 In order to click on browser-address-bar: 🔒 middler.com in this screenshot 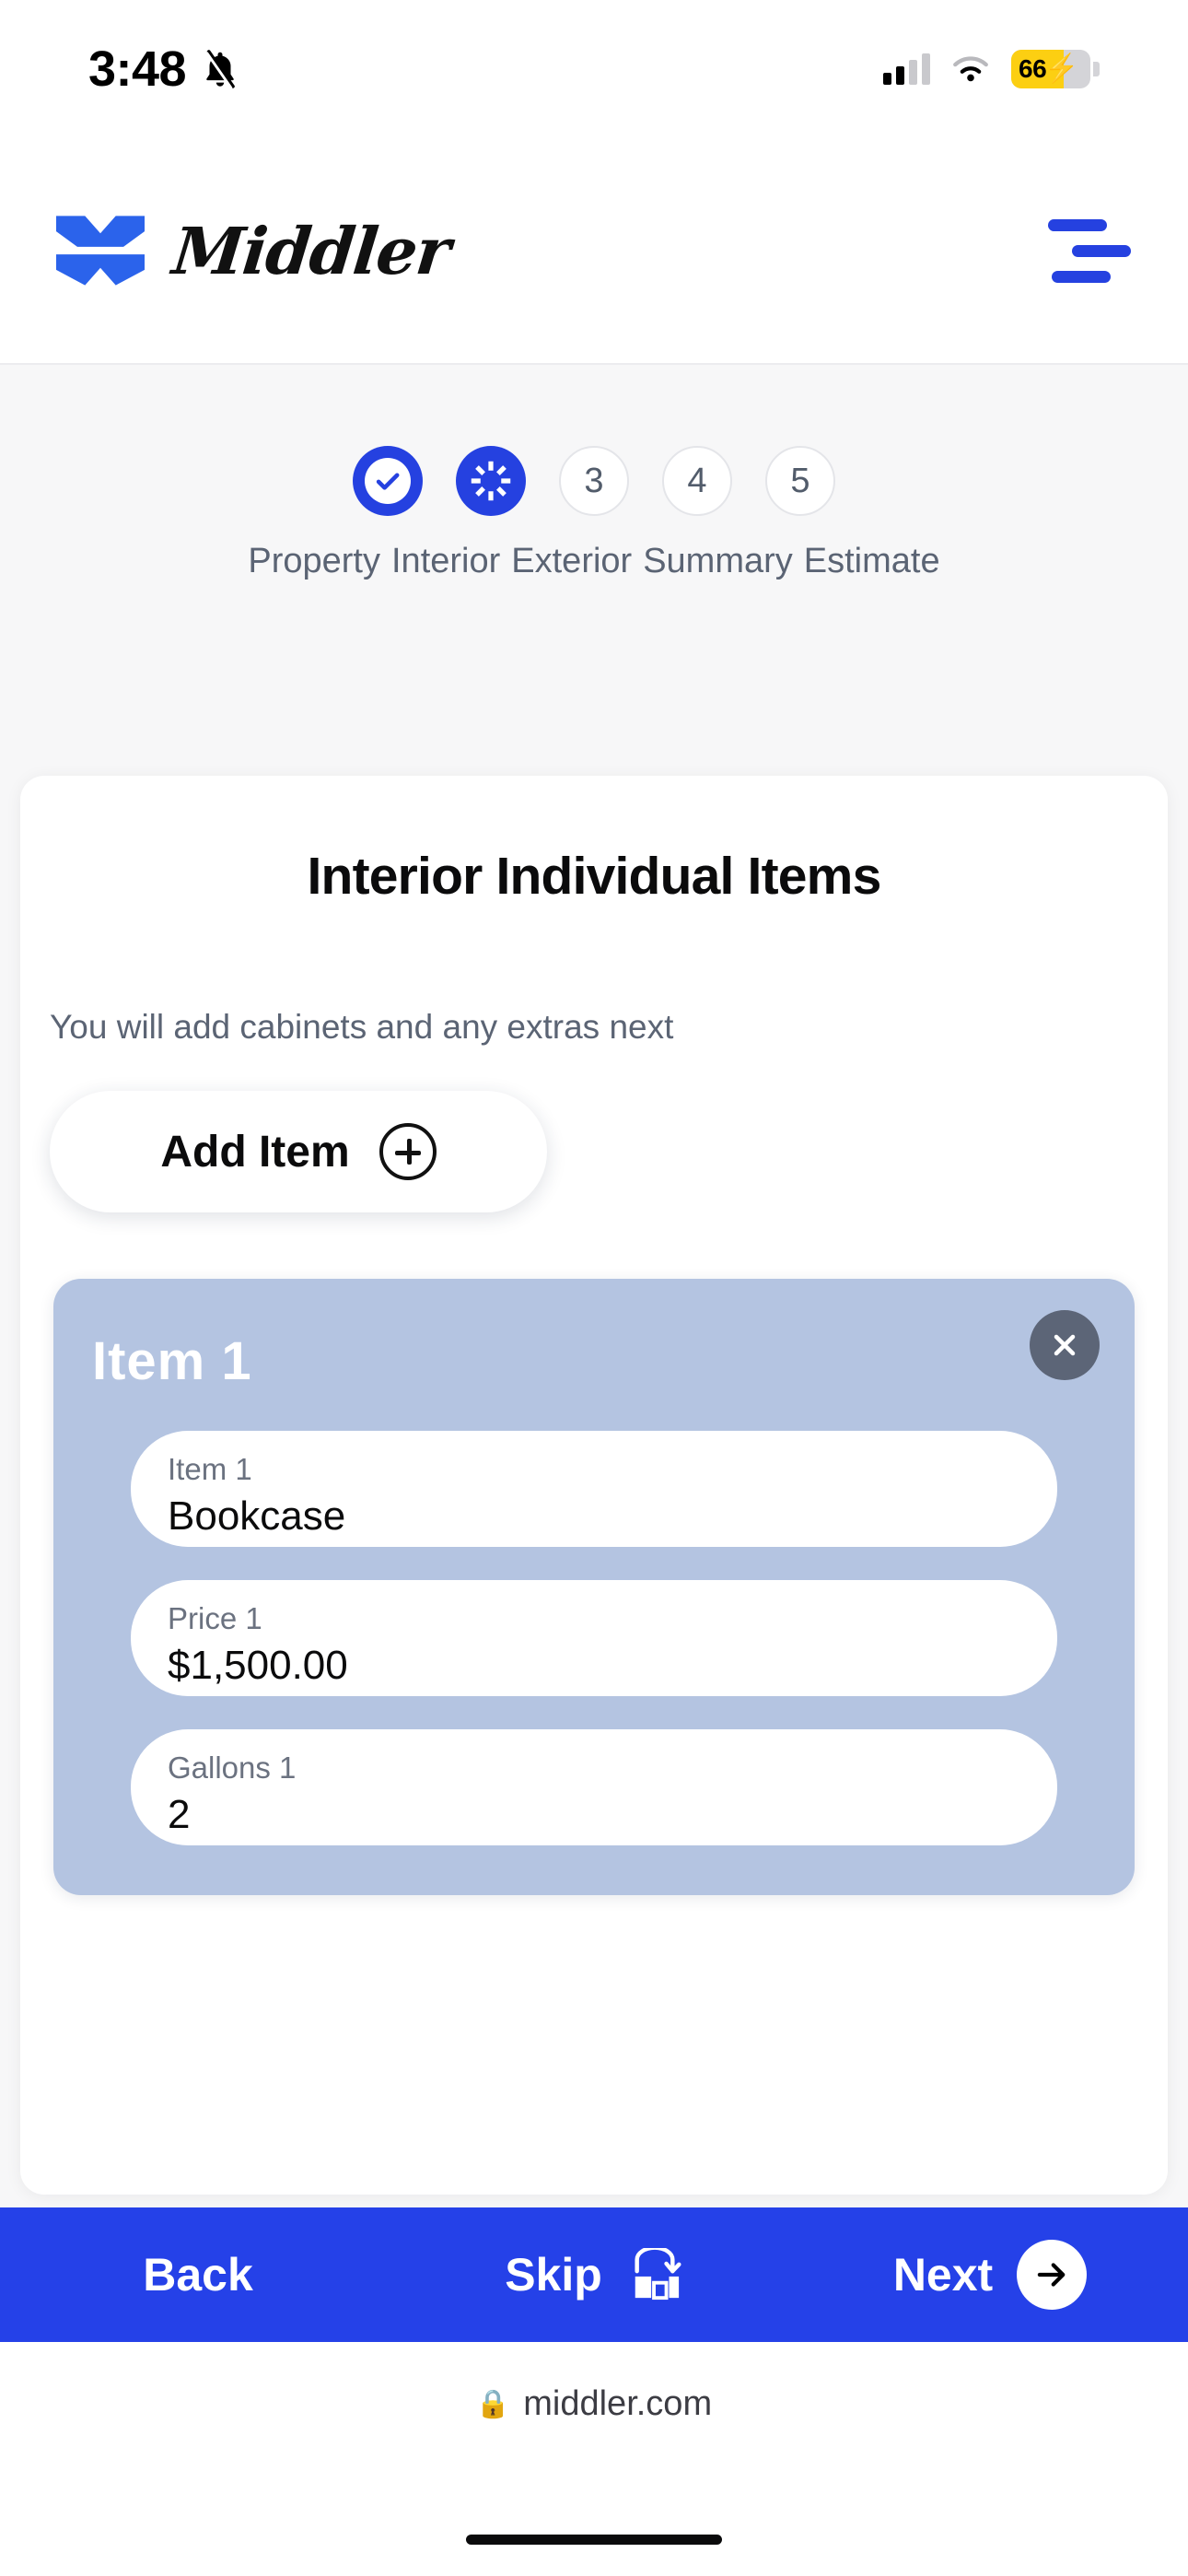, I will do `click(594, 2459)`.